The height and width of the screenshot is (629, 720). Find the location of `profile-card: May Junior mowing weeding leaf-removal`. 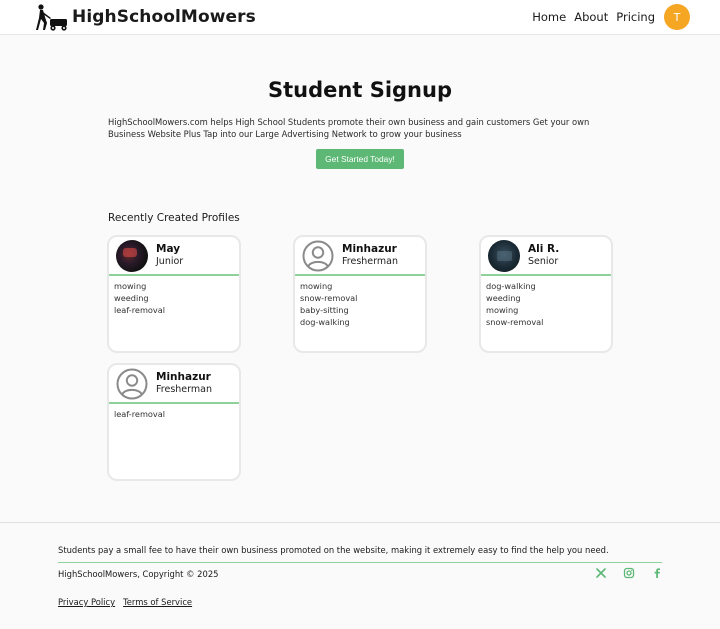

profile-card: May Junior mowing weeding leaf-removal is located at coordinates (174, 294).